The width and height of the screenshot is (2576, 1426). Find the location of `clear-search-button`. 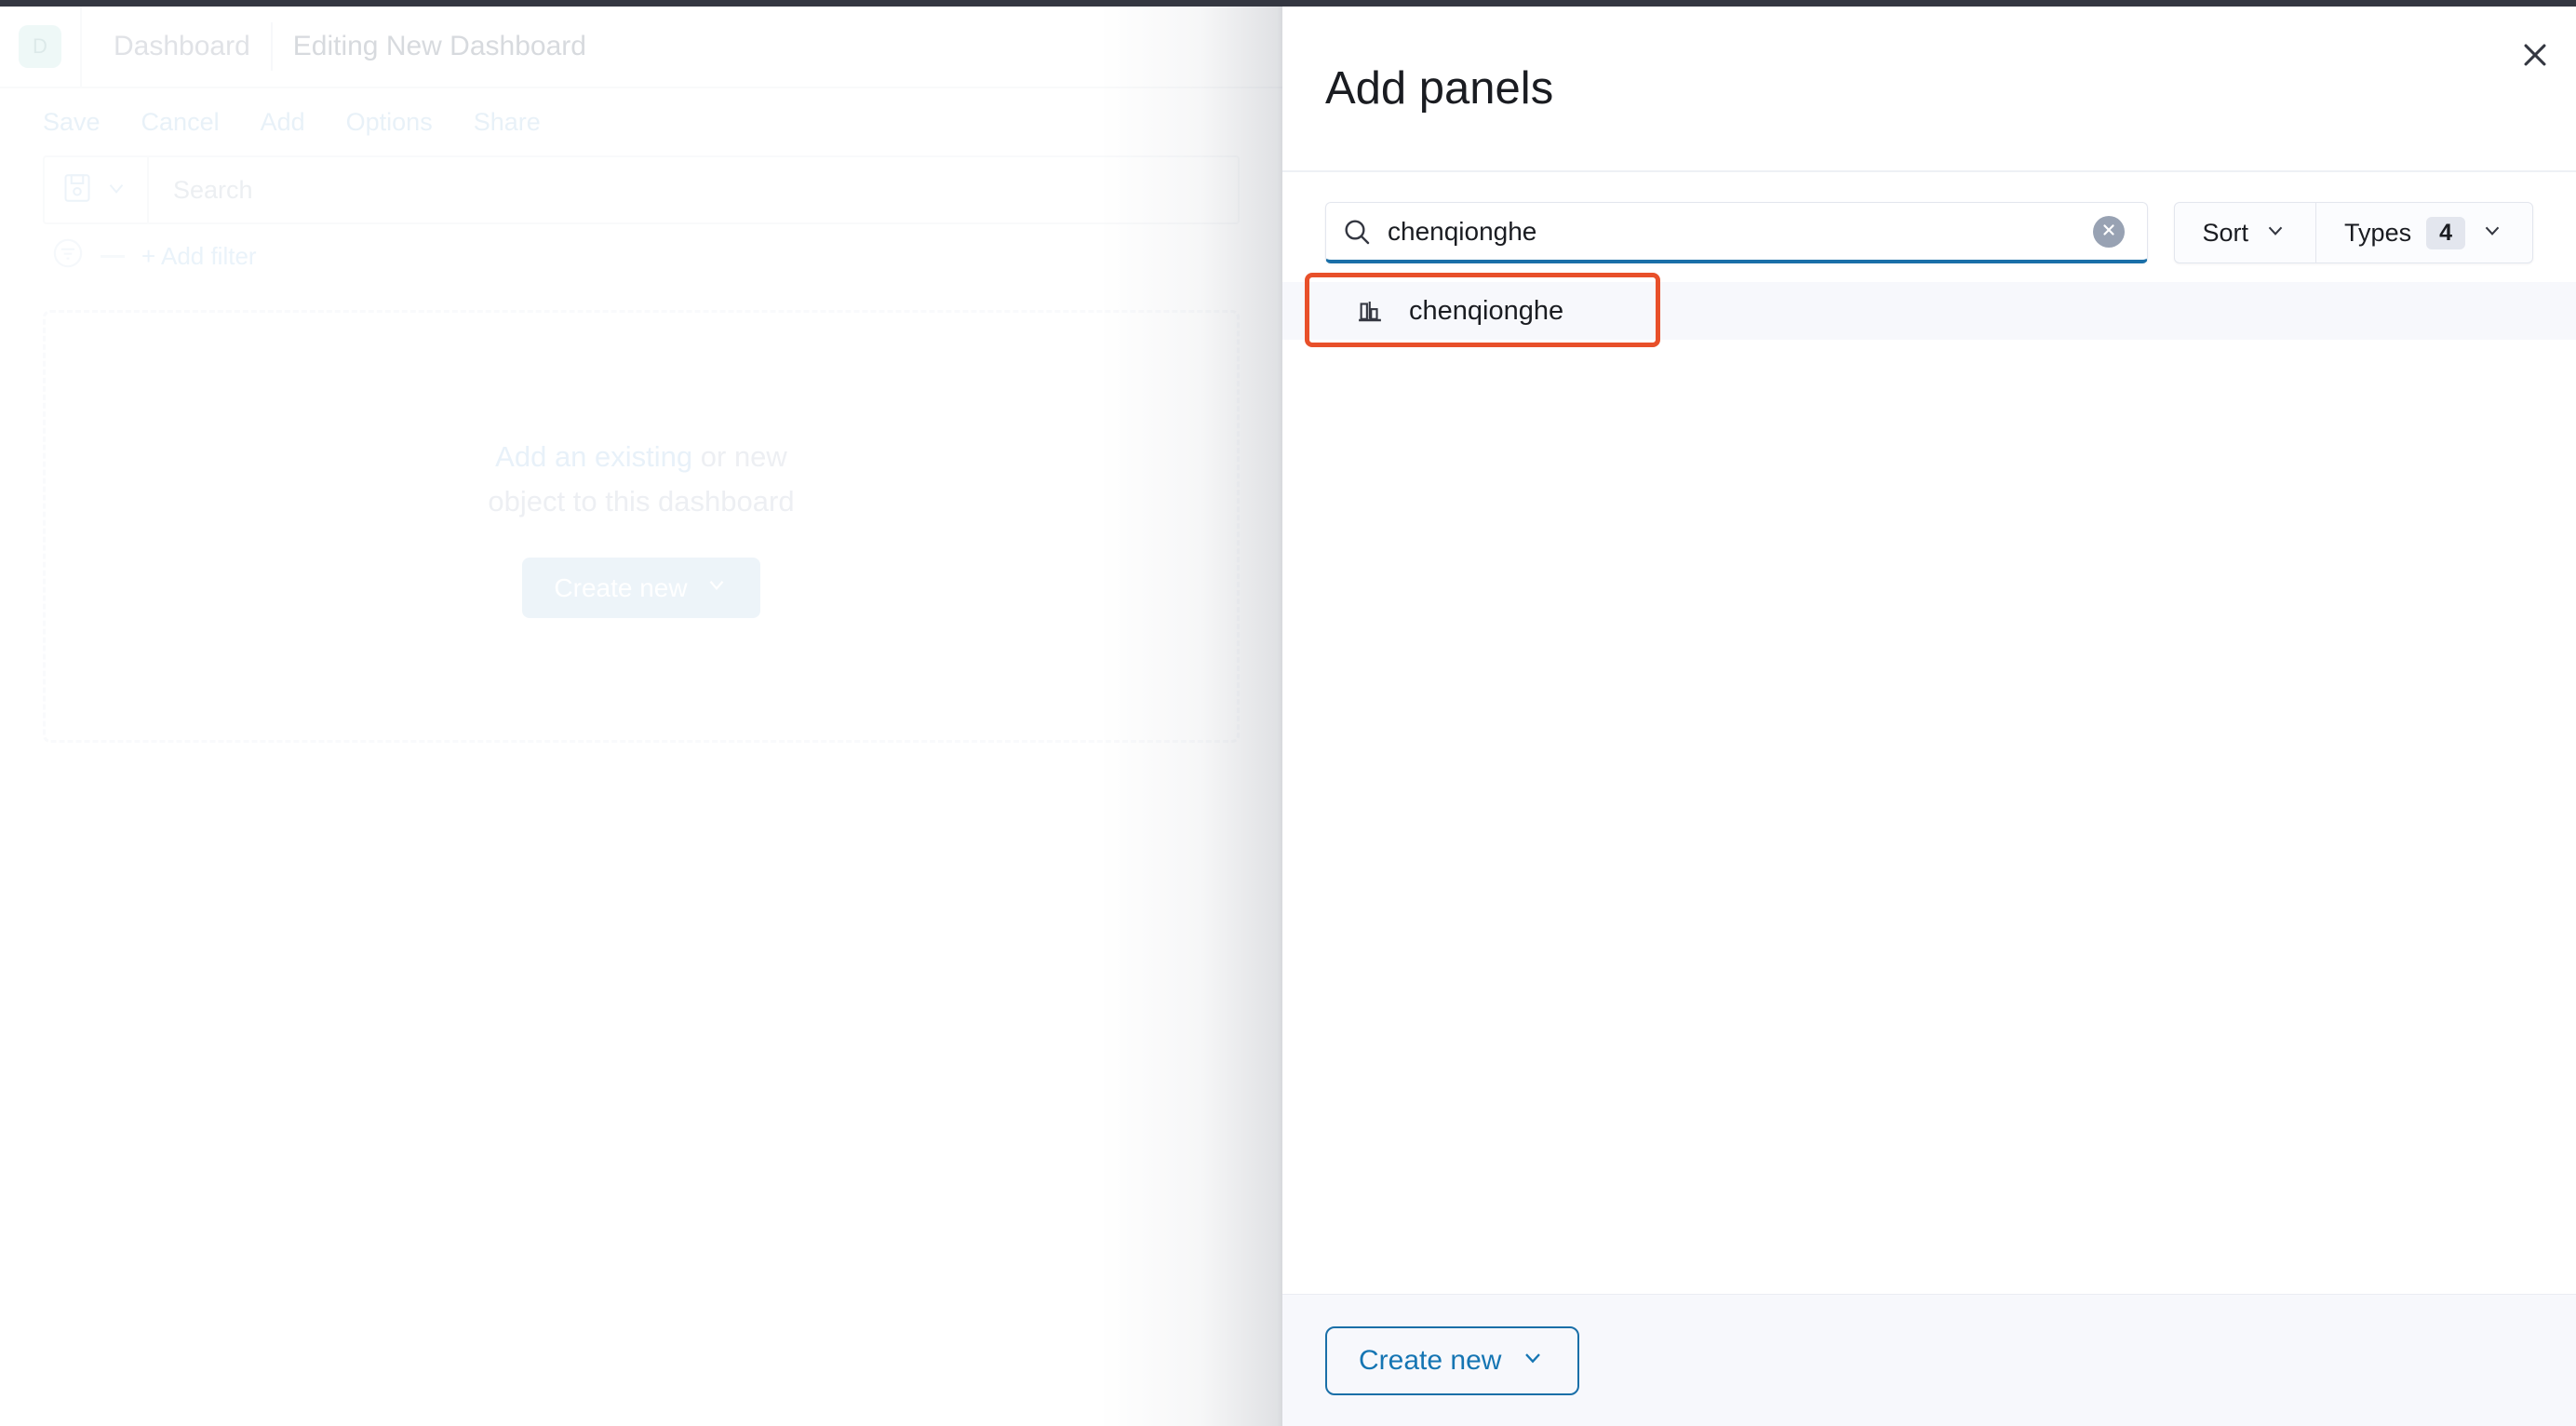

clear-search-button is located at coordinates (2108, 231).